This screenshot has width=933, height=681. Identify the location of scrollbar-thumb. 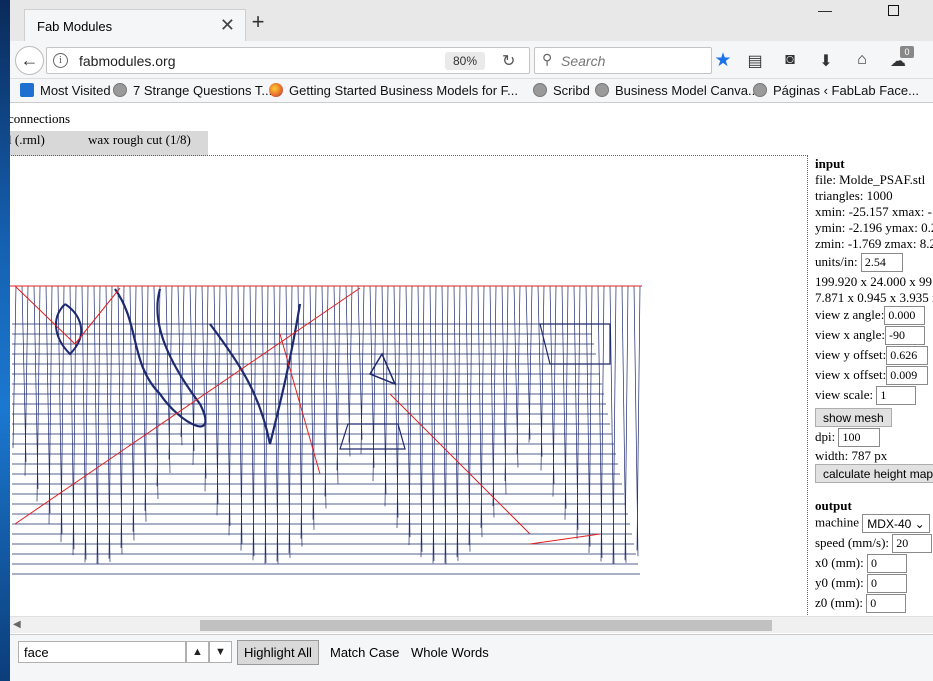
(486, 625).